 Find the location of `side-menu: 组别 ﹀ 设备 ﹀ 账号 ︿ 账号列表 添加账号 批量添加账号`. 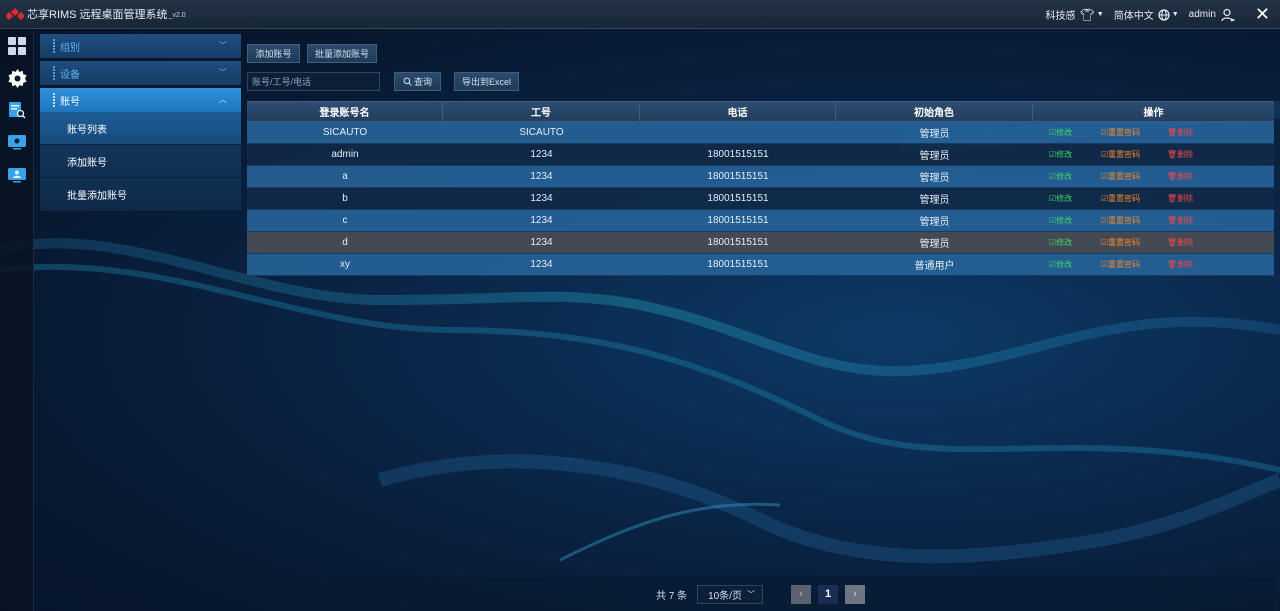

side-menu: 组别 ﹀ 设备 ﹀ 账号 ︿ 账号列表 添加账号 批量添加账号 is located at coordinates (140, 122).